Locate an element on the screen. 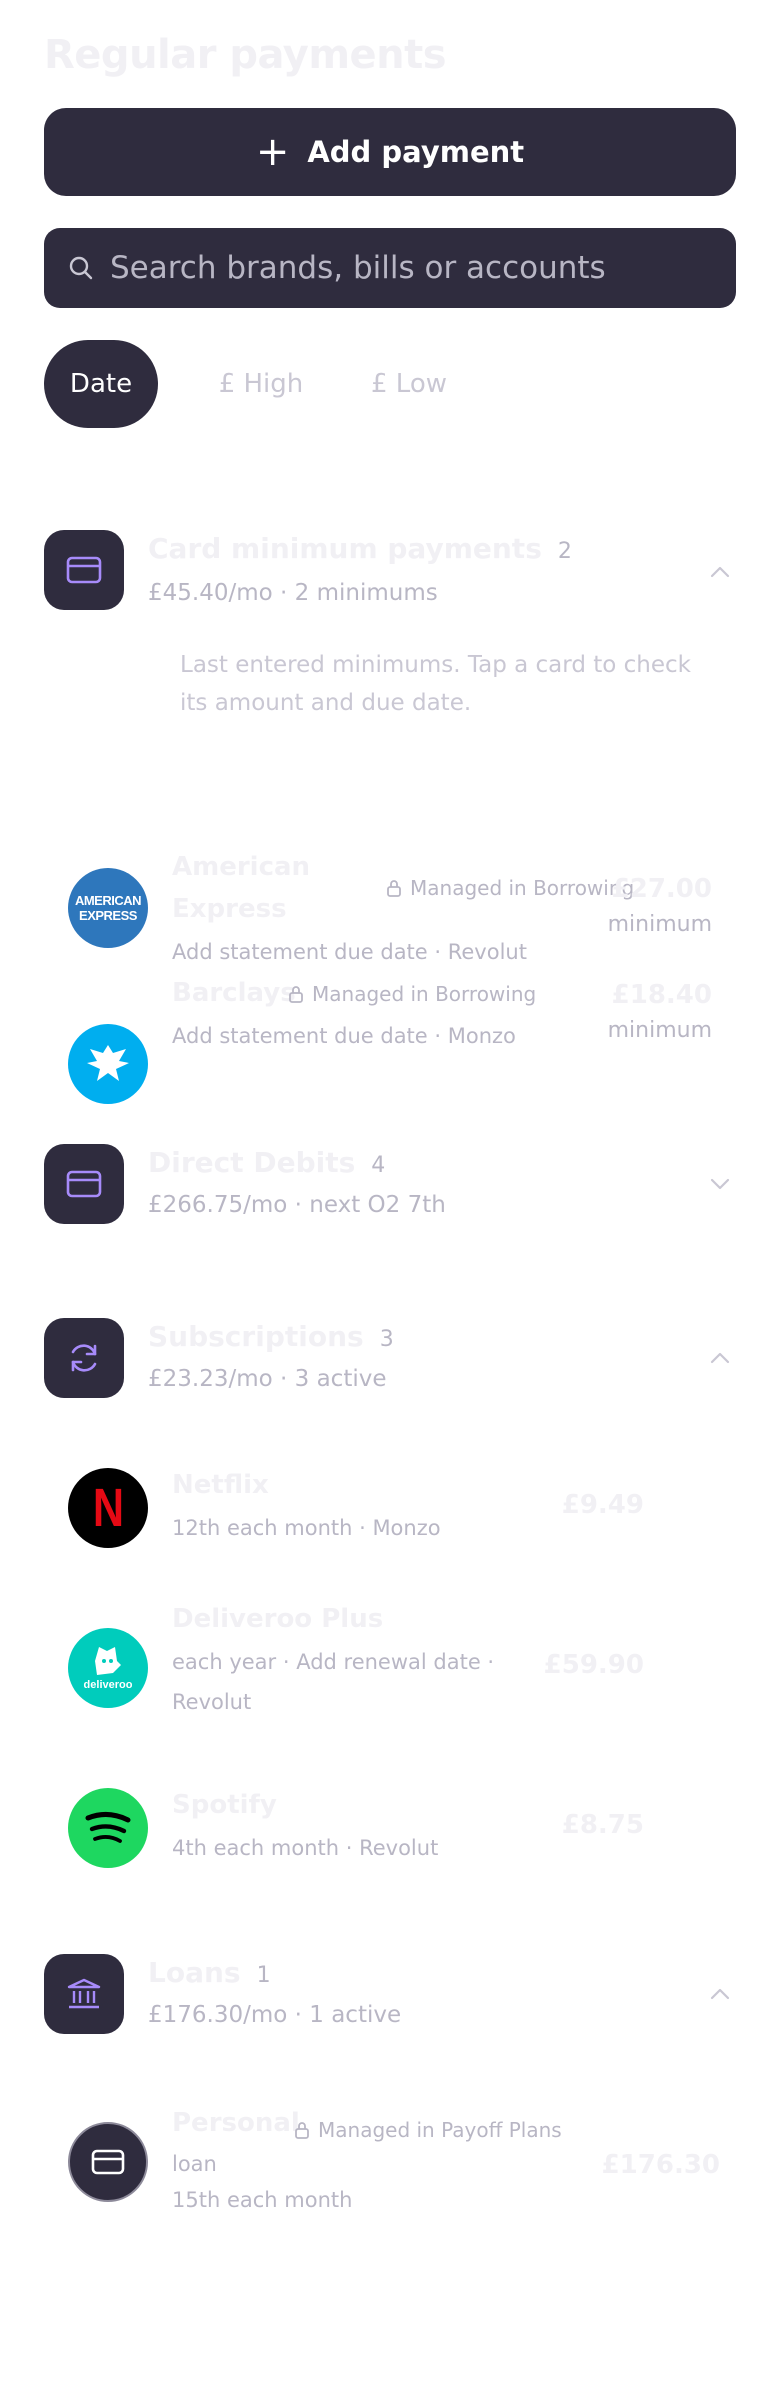 Image resolution: width=780 pixels, height=2400 pixels. loans-header: Loans 1 is located at coordinates (209, 1972).